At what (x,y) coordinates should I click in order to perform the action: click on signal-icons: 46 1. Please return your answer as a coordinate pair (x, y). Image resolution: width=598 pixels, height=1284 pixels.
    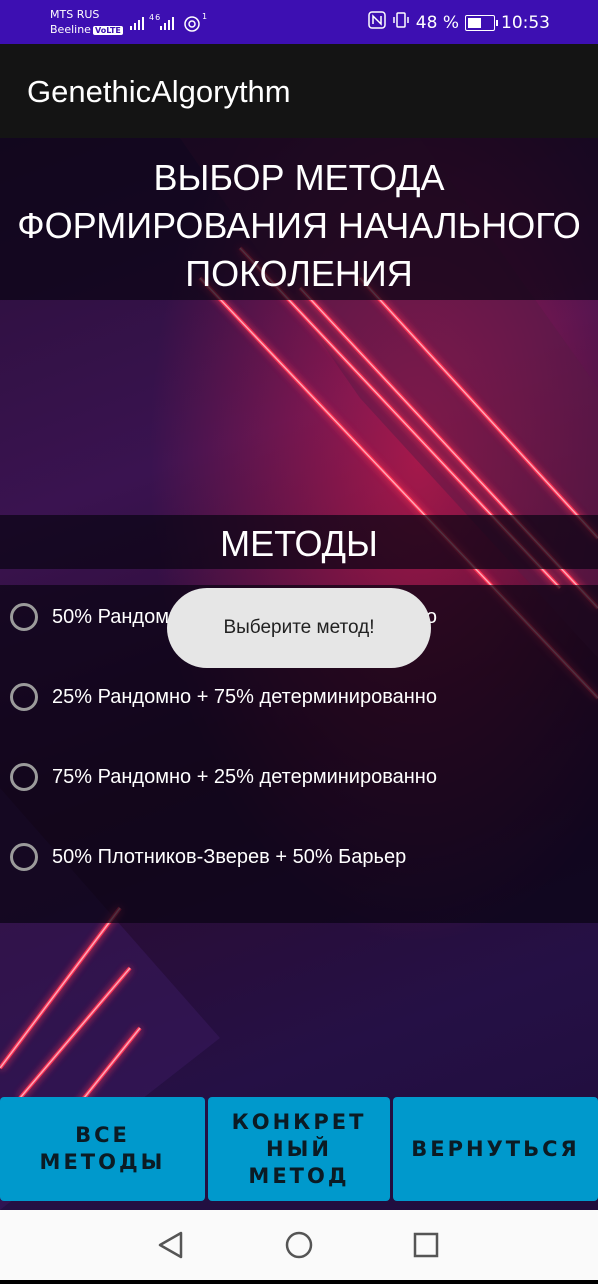
    Looking at the image, I should click on (175, 24).